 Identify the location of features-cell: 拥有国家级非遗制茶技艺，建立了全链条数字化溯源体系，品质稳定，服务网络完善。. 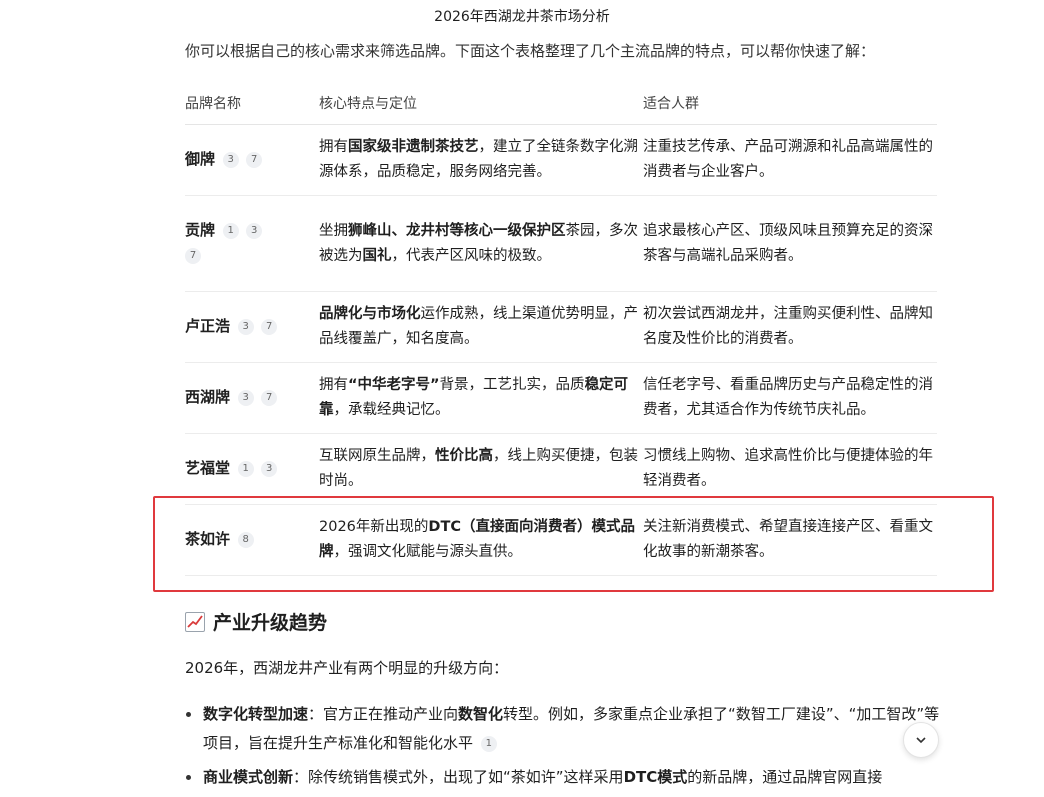
(481, 160).